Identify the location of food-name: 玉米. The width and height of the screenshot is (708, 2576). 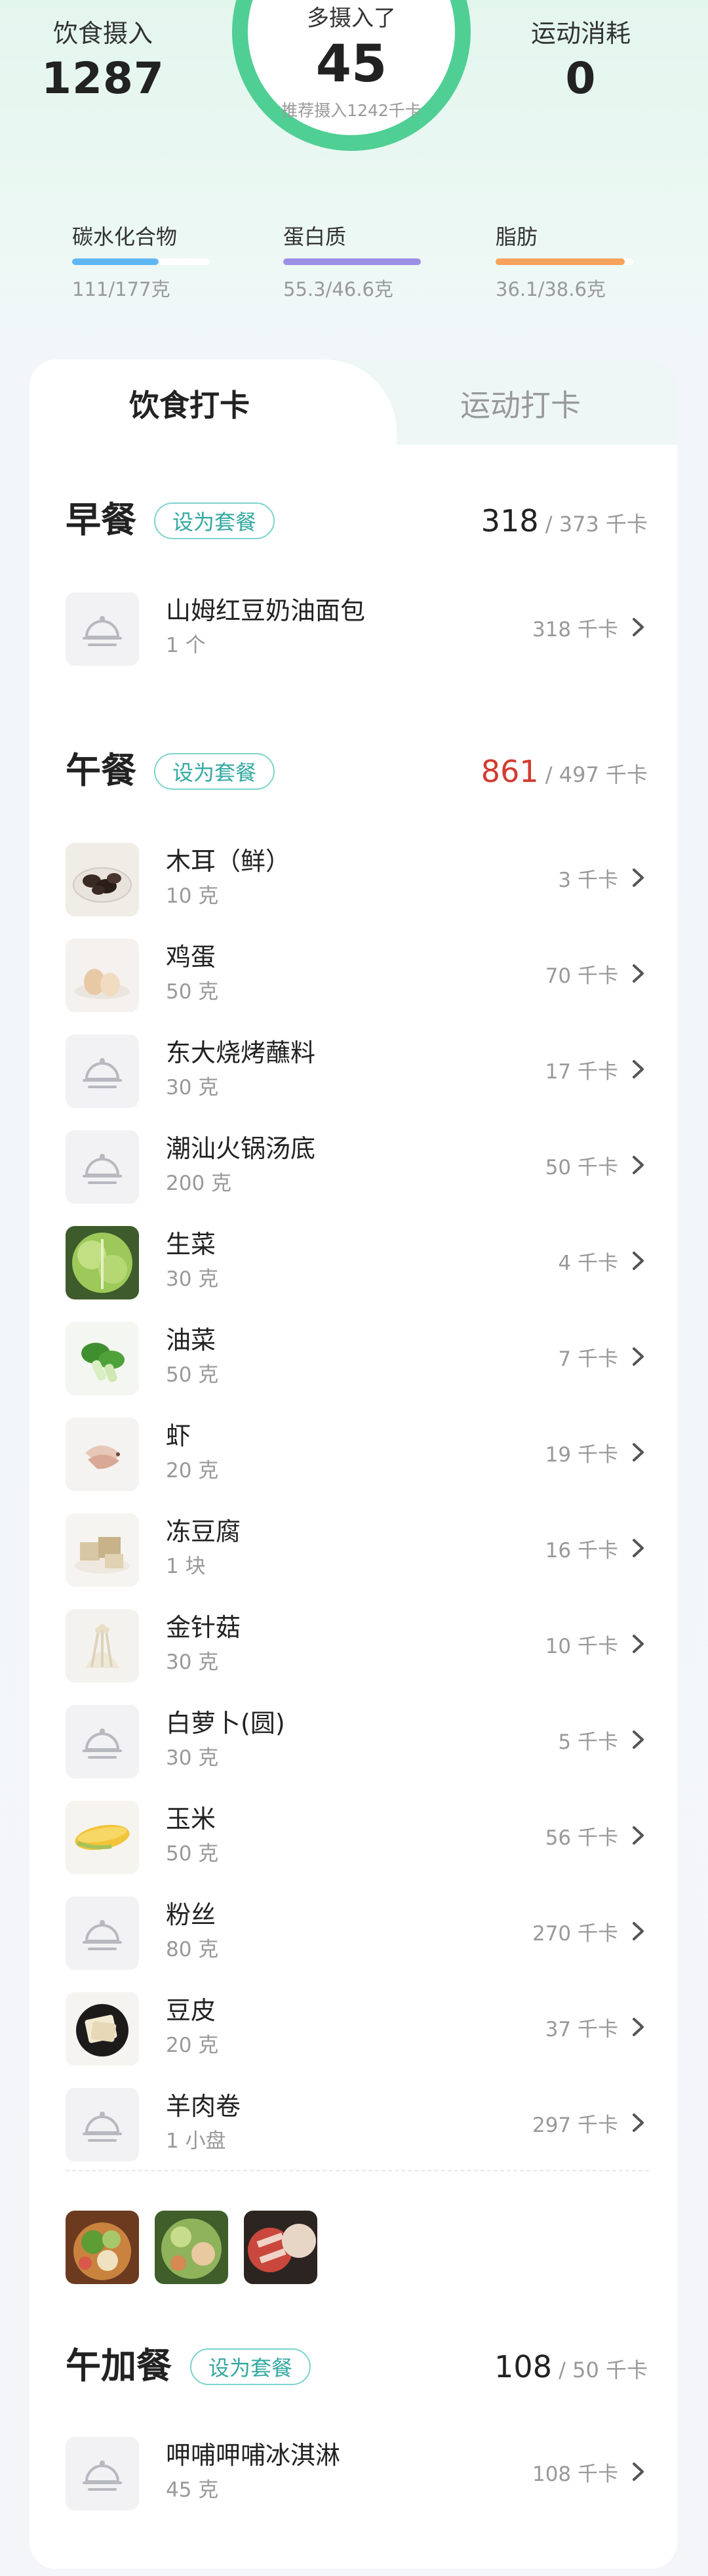
(191, 1819).